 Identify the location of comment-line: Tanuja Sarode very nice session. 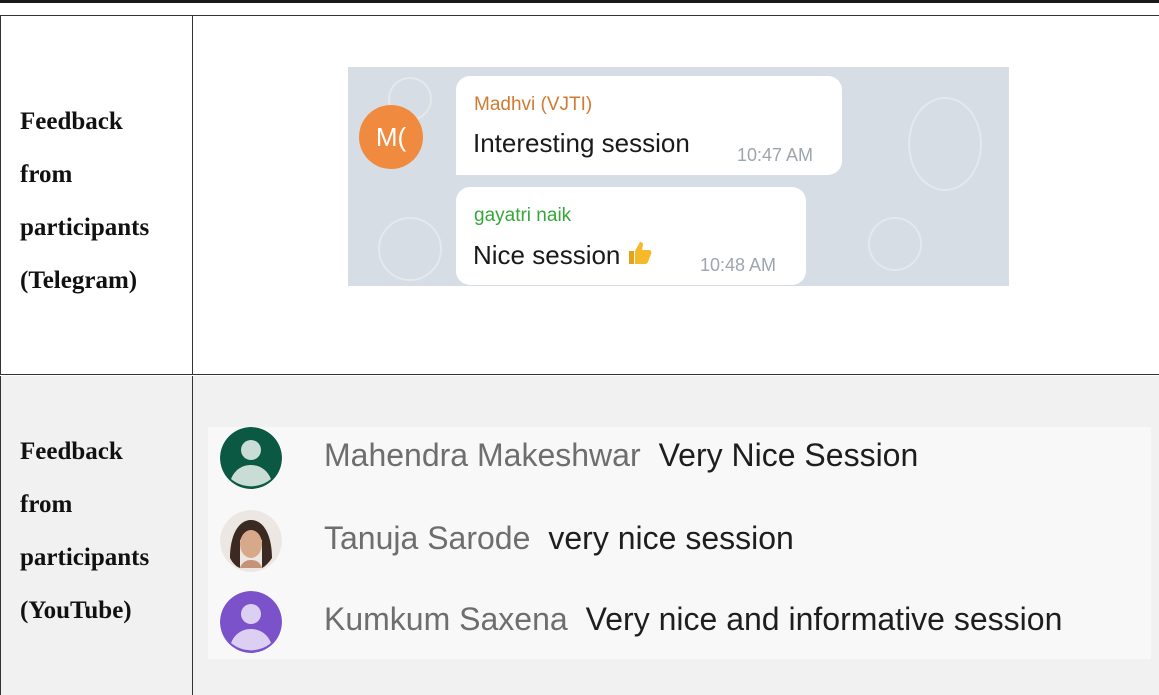
(559, 538).